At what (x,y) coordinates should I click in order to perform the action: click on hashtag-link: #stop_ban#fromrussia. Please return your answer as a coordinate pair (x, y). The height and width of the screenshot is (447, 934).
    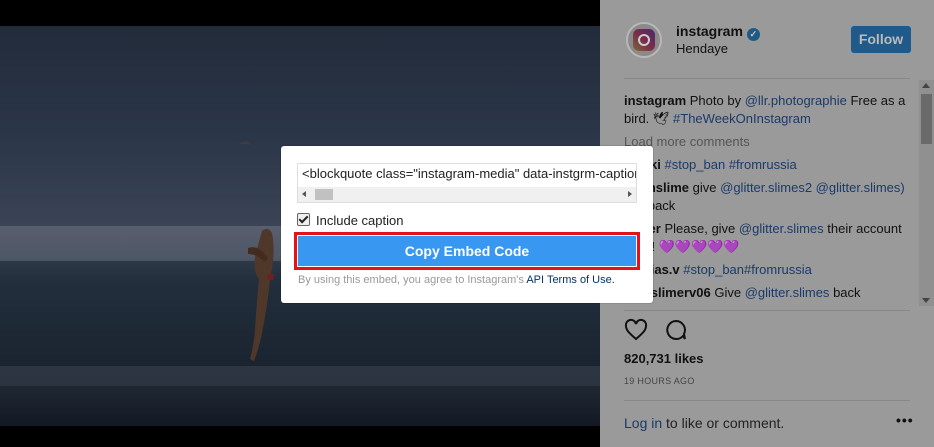
    Looking at the image, I should click on (747, 269).